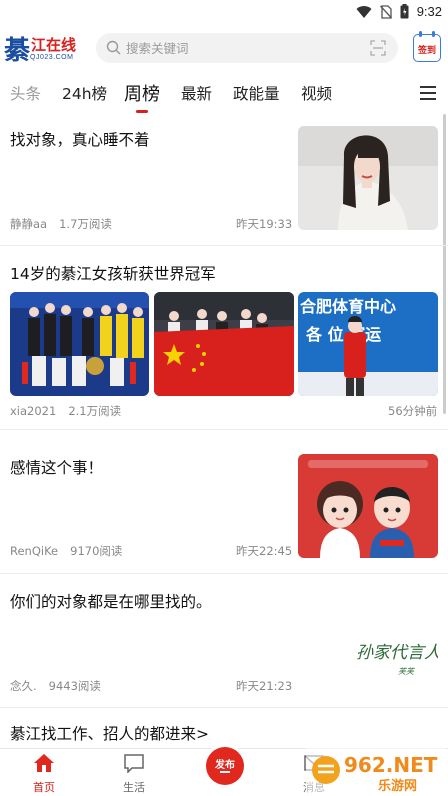 The image size is (448, 796). What do you see at coordinates (80, 140) in the screenshot?
I see `article-title: 找对象，真心睡不着` at bounding box center [80, 140].